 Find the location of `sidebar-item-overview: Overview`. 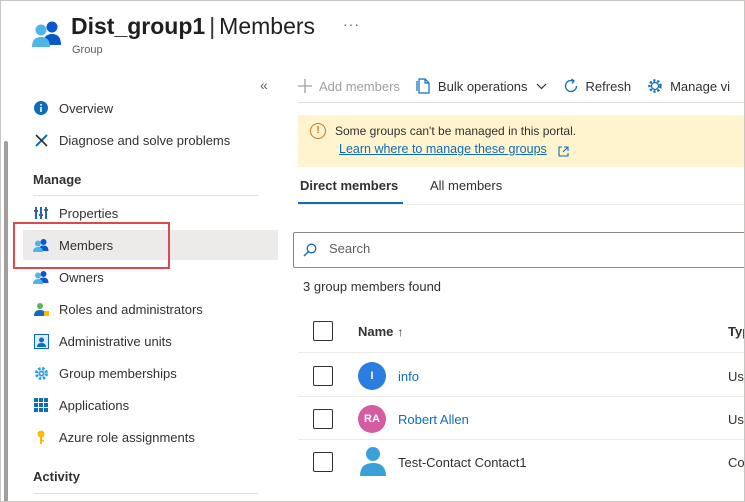

sidebar-item-overview: Overview is located at coordinates (150, 108).